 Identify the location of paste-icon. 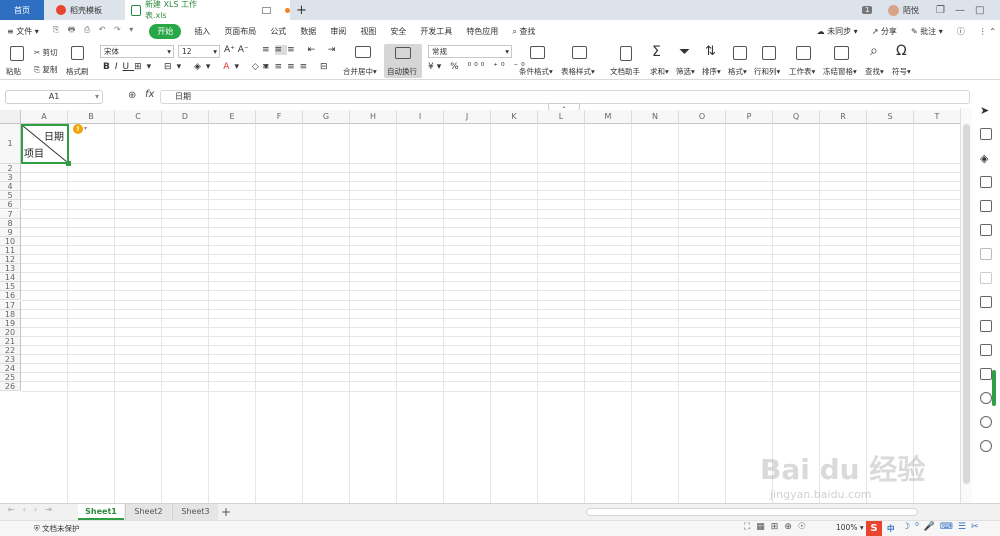
(17, 53).